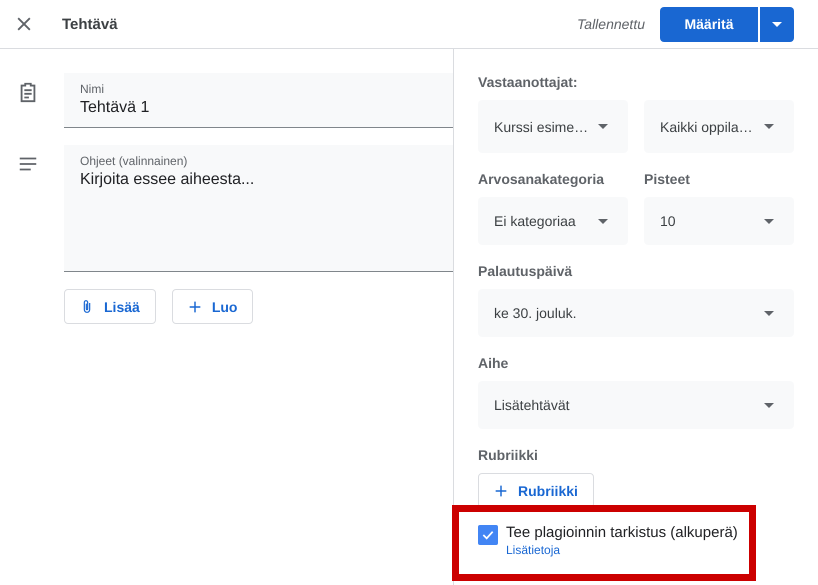  Describe the element at coordinates (533, 550) in the screenshot. I see `learn-more-link: Lisätietoja` at that location.